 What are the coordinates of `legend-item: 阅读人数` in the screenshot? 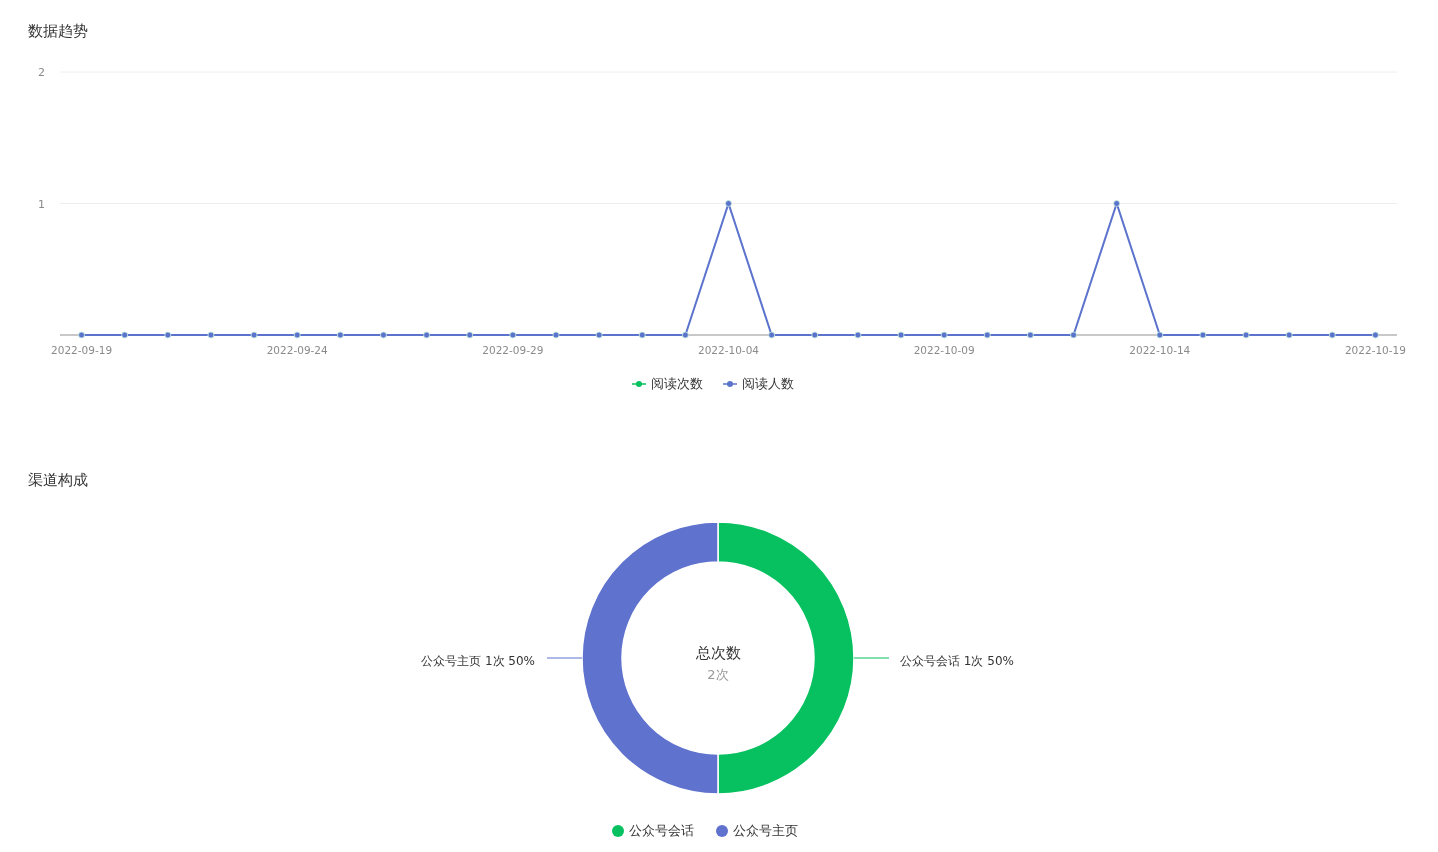 It's located at (758, 384).